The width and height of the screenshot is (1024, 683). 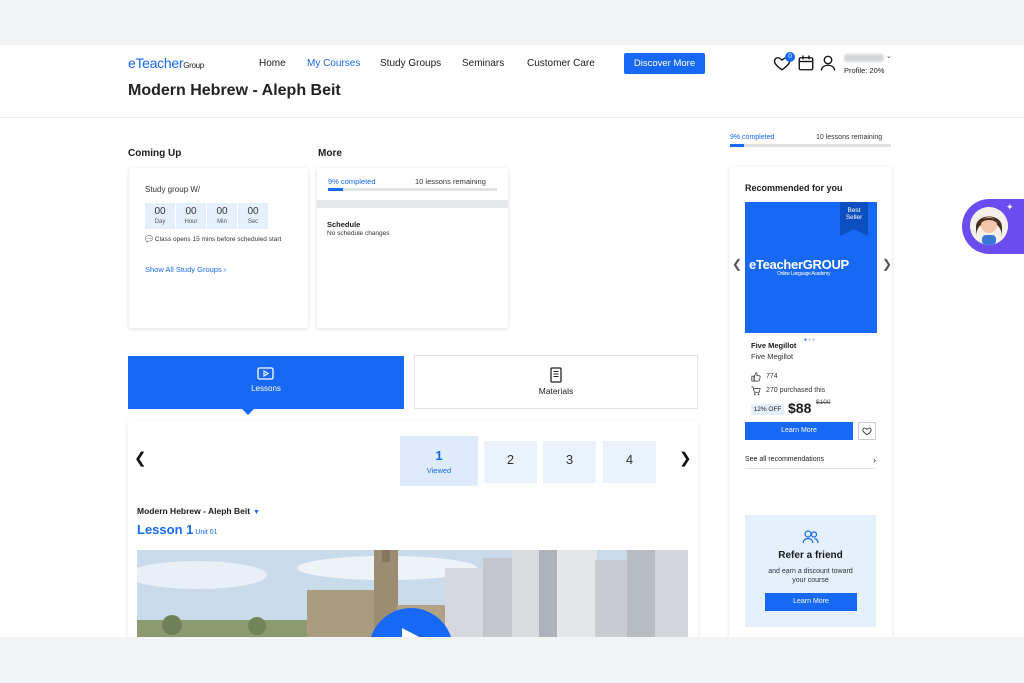 I want to click on right-completed-text: 9% completed, so click(x=752, y=137).